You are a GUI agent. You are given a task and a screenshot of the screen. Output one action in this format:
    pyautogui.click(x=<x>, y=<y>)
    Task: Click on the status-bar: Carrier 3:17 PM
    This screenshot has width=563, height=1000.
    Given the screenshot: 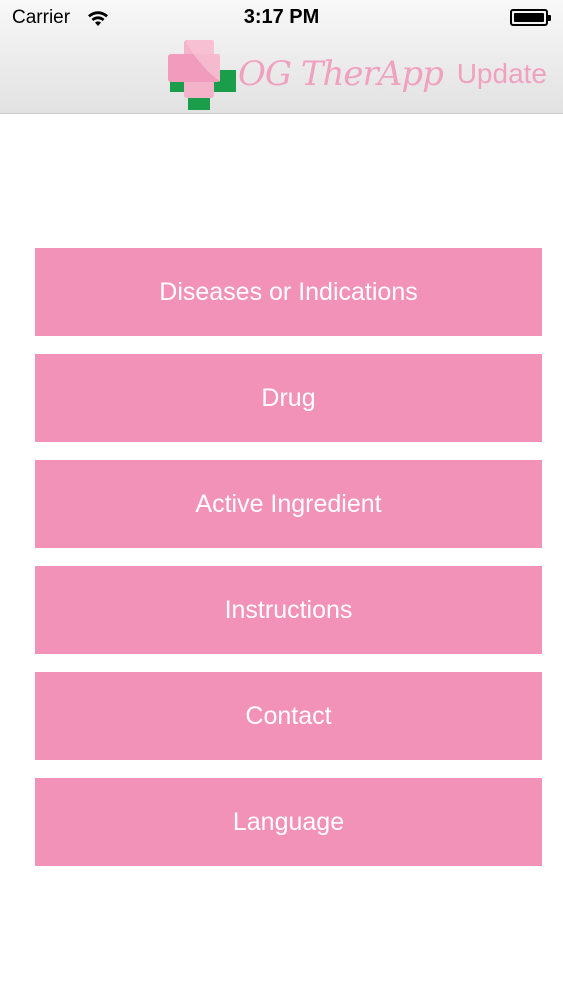 What is the action you would take?
    pyautogui.click(x=281, y=18)
    